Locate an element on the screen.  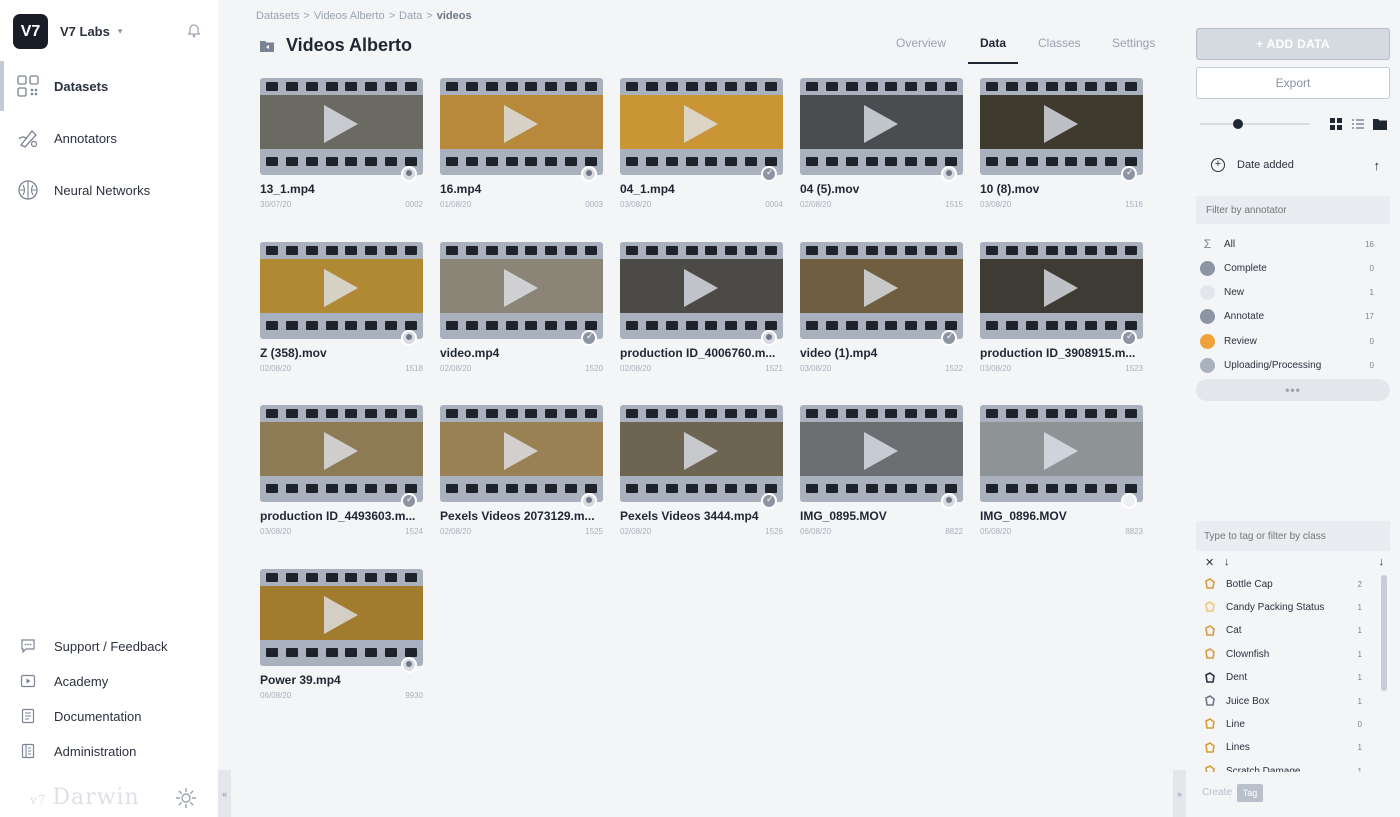
collapse-panel-button: » is located at coordinates (1179, 793).